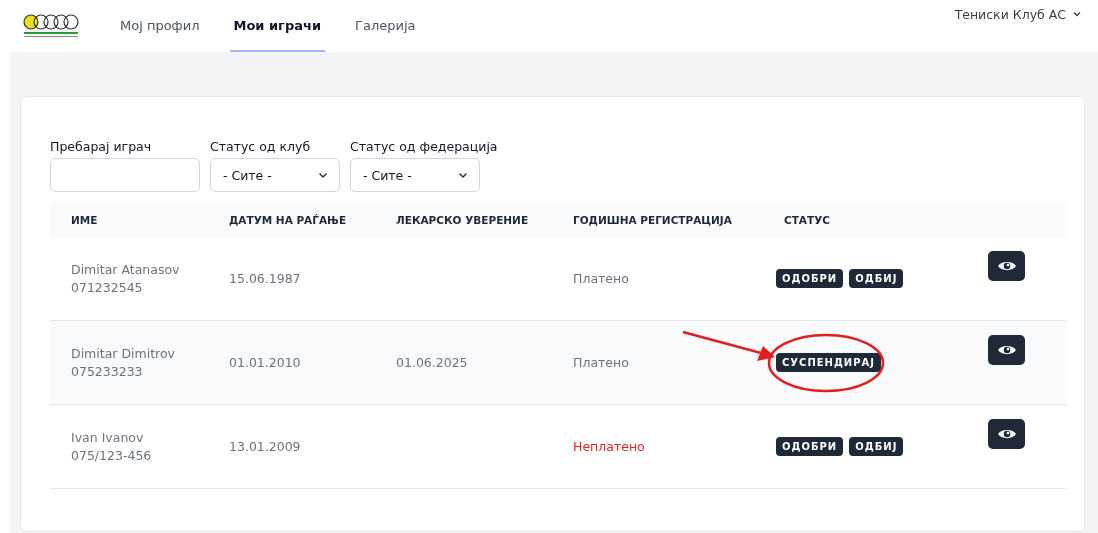 The height and width of the screenshot is (533, 1098). What do you see at coordinates (424, 146) in the screenshot?
I see `field-label: Статус од федерација` at bounding box center [424, 146].